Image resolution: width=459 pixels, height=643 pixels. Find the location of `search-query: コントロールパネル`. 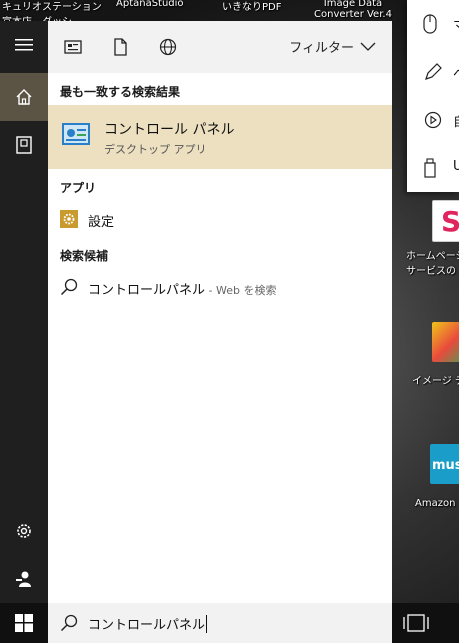

search-query: コントロールパネル is located at coordinates (147, 625).